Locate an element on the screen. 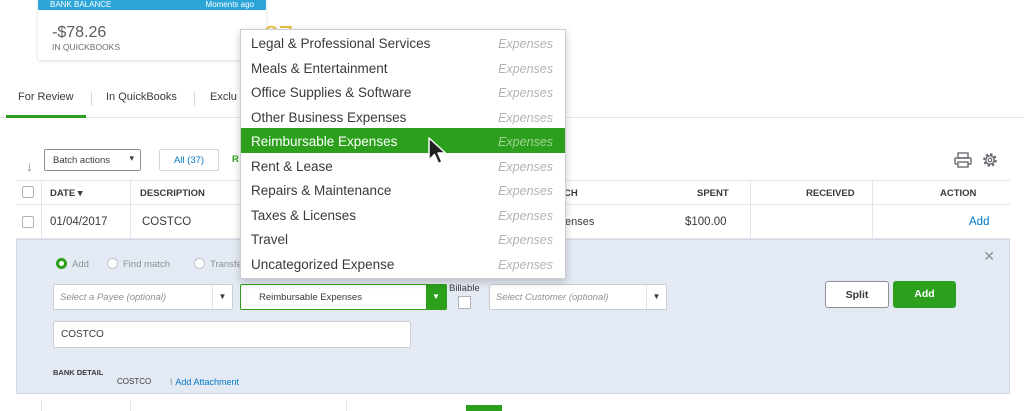 The width and height of the screenshot is (1024, 411). option-name: Rent & Lease is located at coordinates (292, 166).